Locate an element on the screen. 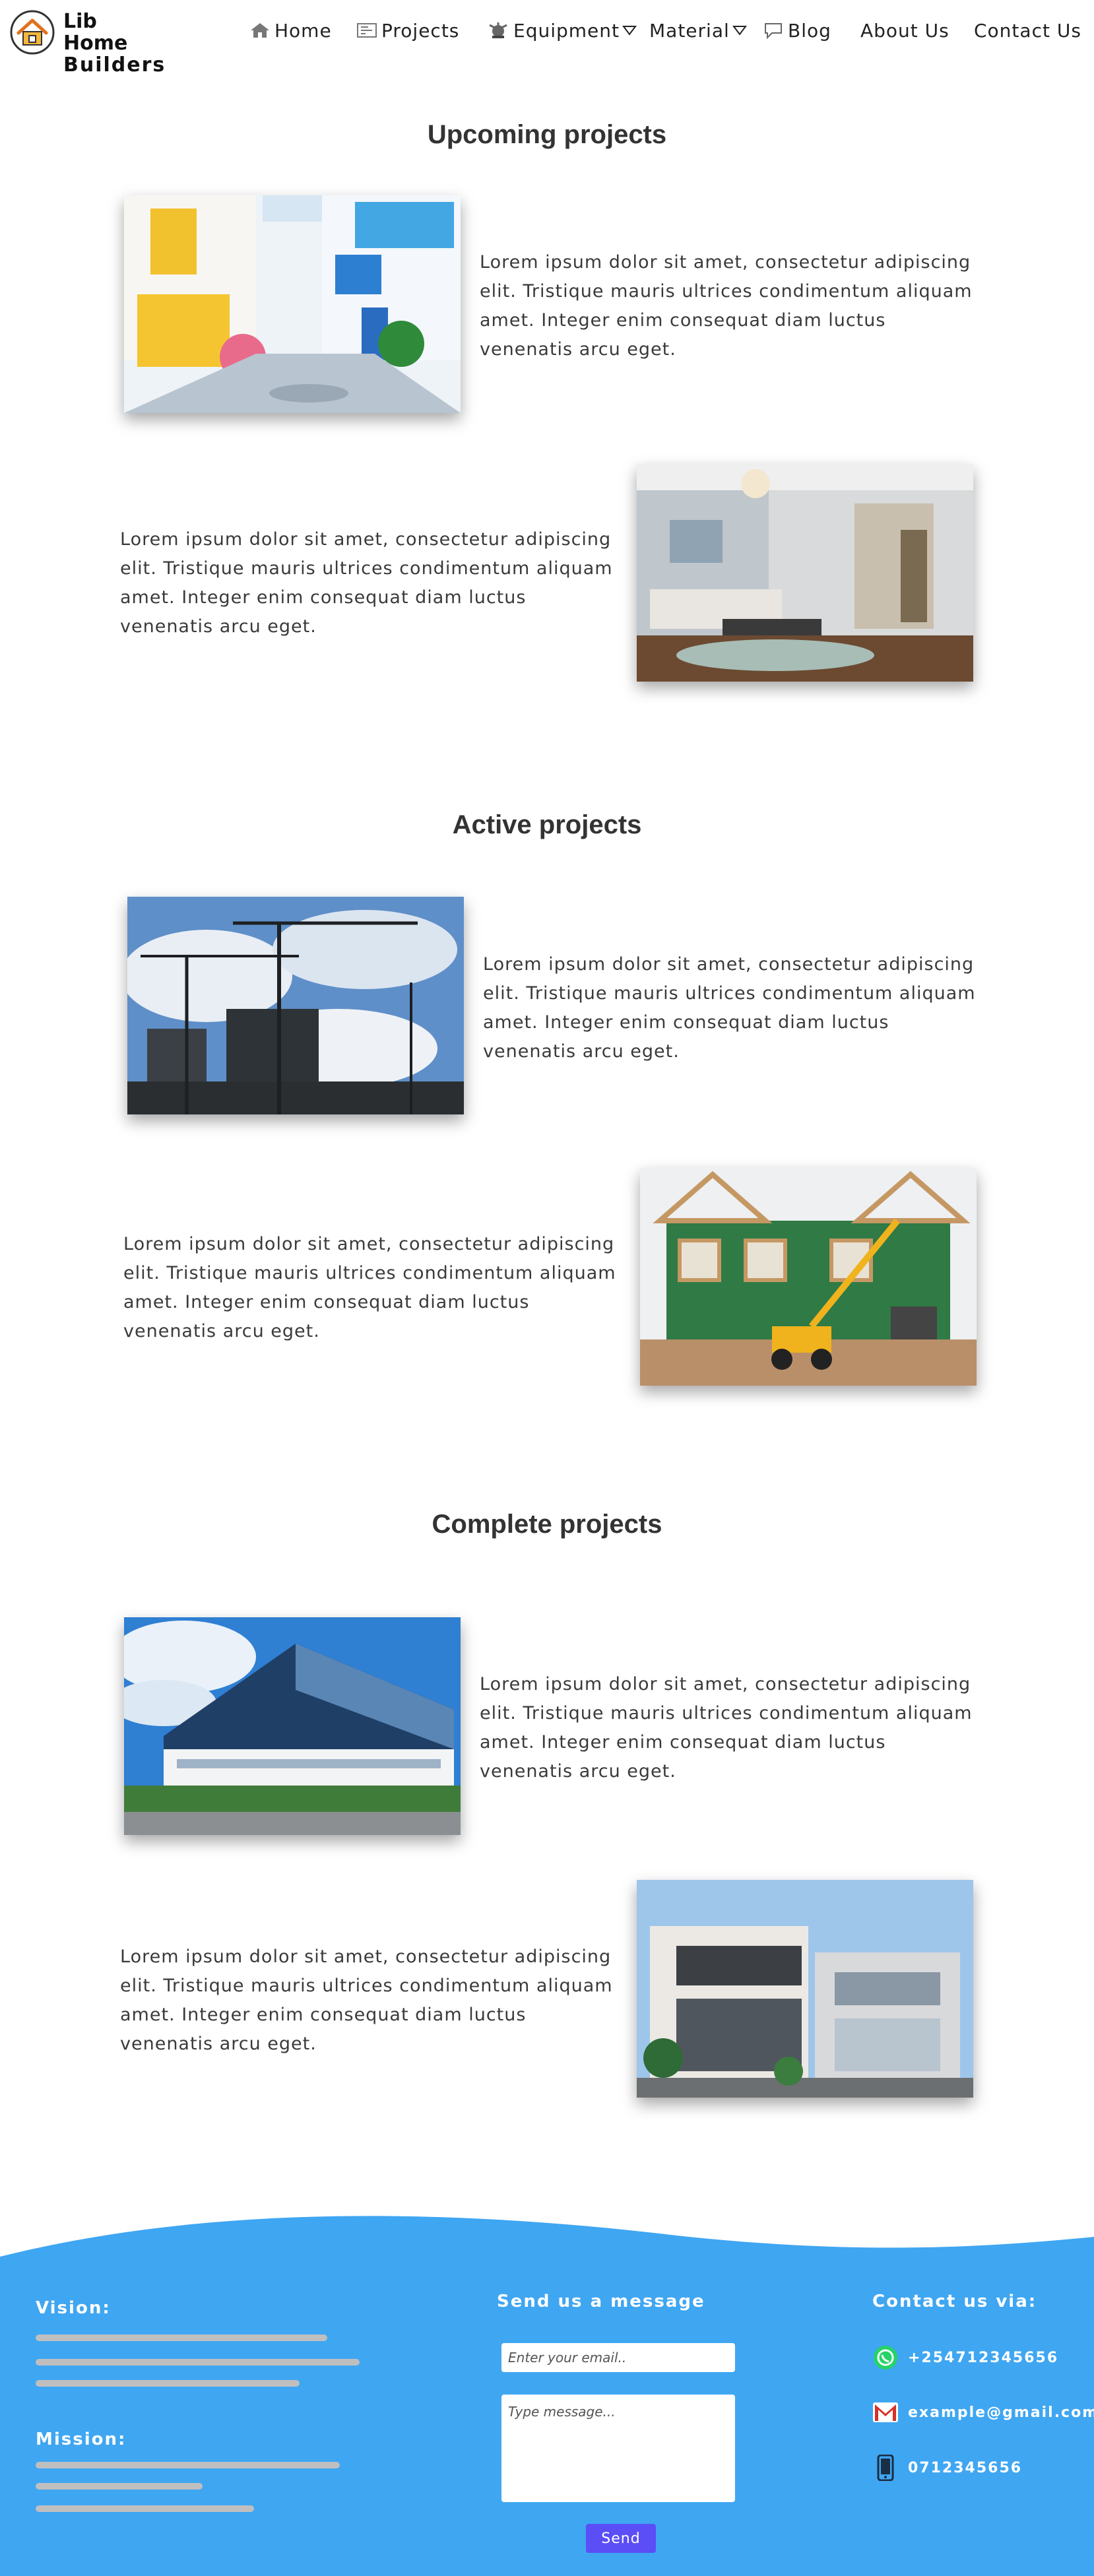 The width and height of the screenshot is (1094, 2576). whatsapp-contact: +254712345656 is located at coordinates (965, 2357).